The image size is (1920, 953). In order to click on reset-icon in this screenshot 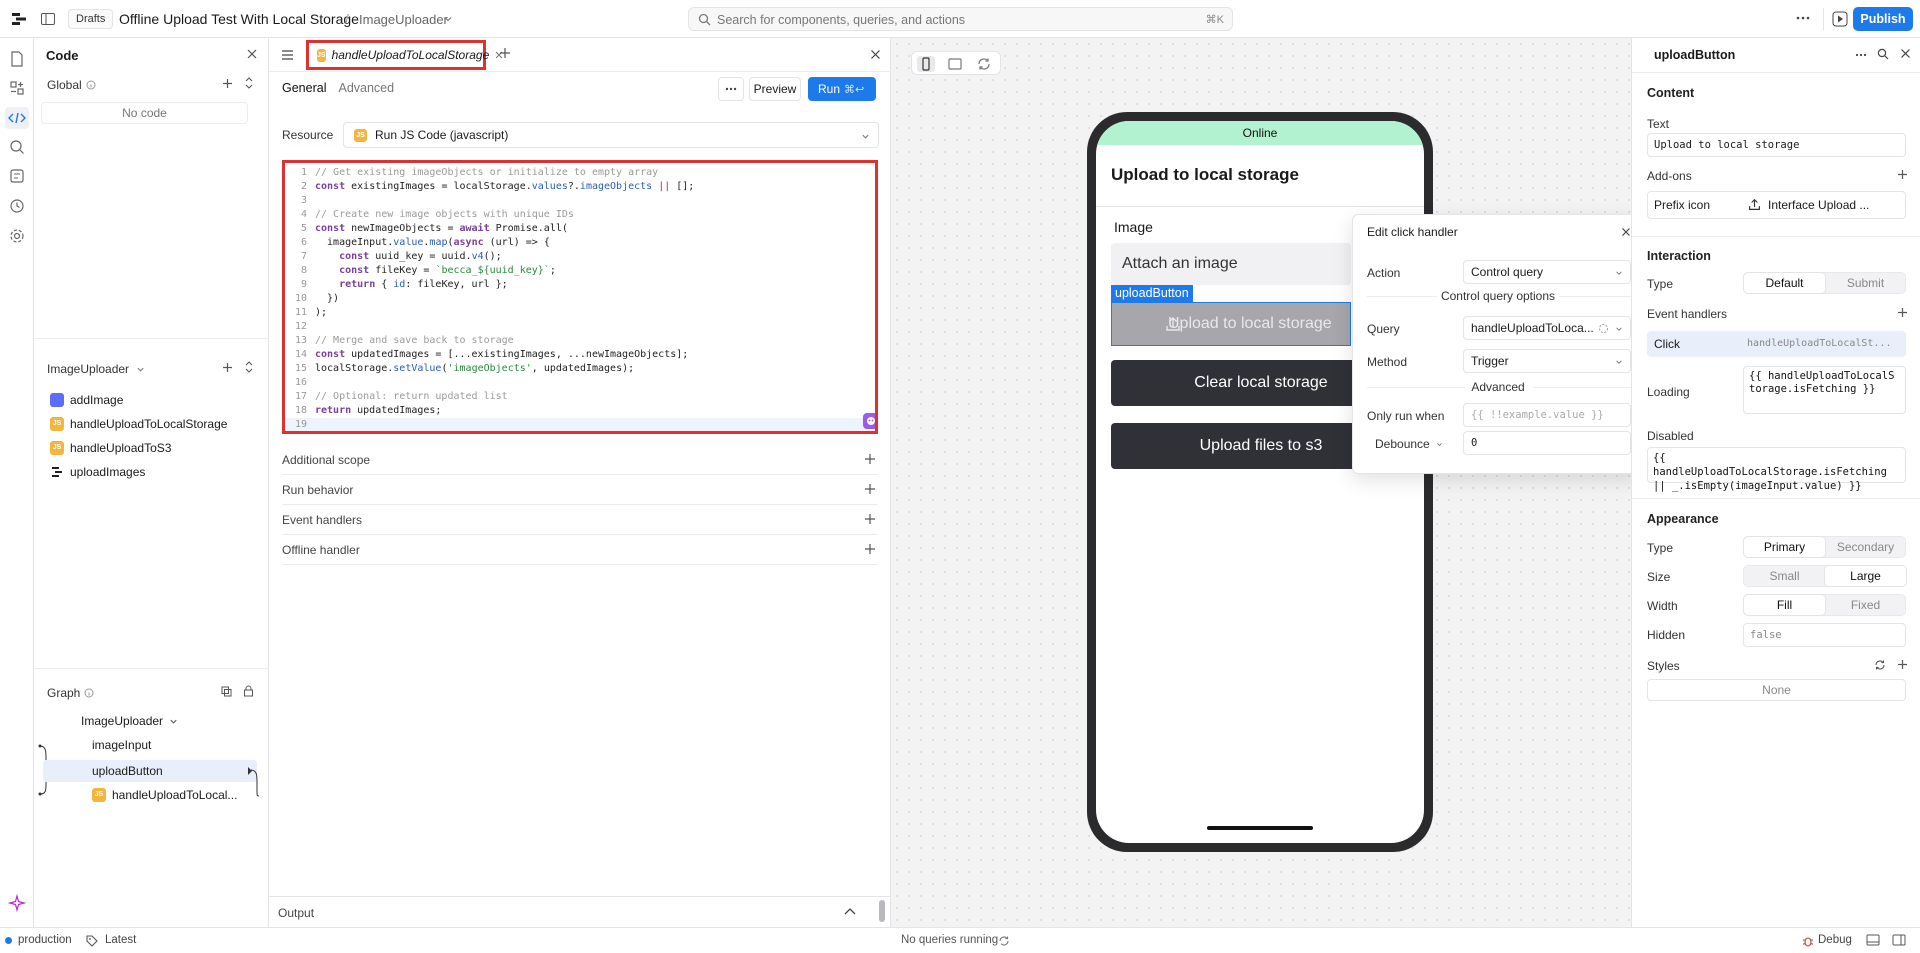, I will do `click(1880, 665)`.